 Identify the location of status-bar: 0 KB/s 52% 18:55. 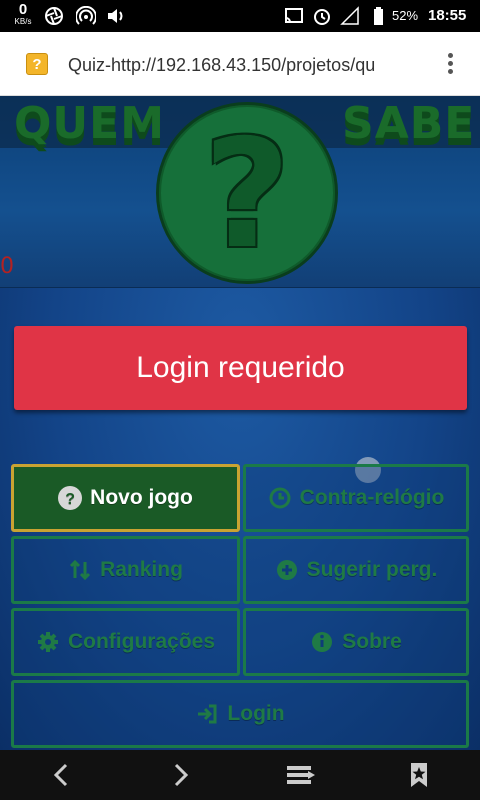
(240, 16).